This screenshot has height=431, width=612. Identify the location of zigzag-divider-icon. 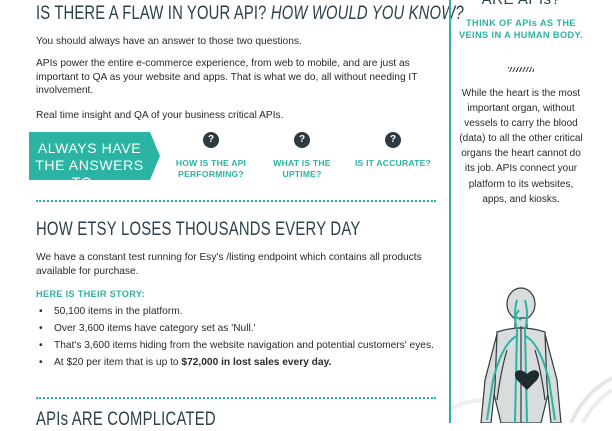
(521, 69).